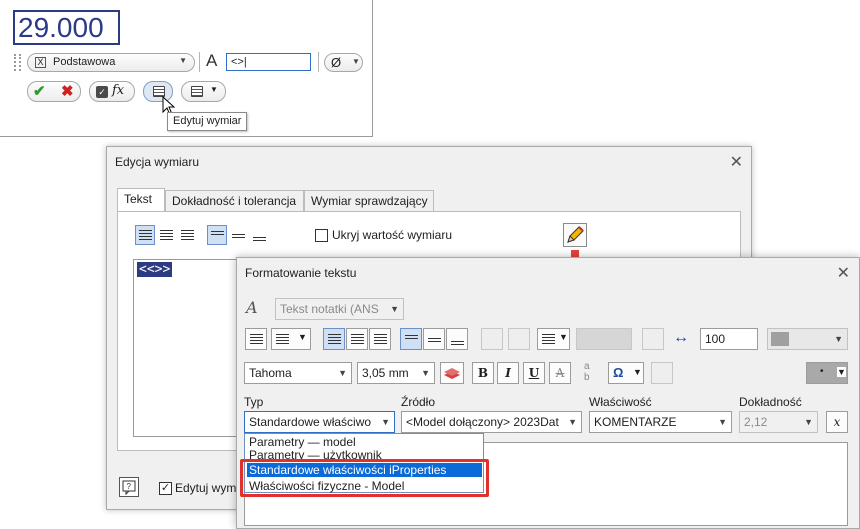 The image size is (860, 529). Describe the element at coordinates (483, 373) in the screenshot. I see `bold-button: B` at that location.